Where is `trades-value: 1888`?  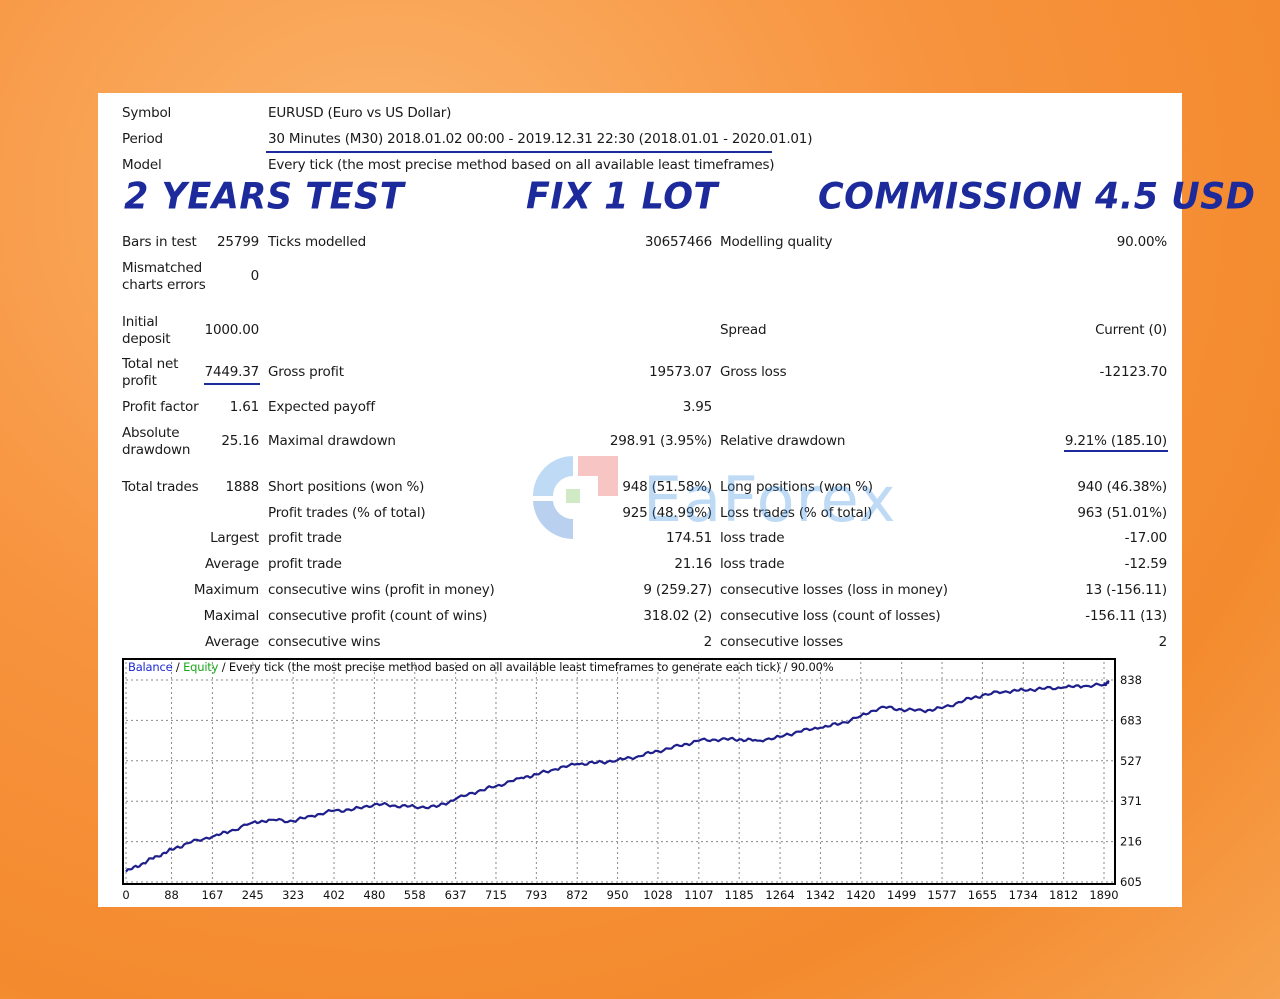 trades-value: 1888 is located at coordinates (242, 487).